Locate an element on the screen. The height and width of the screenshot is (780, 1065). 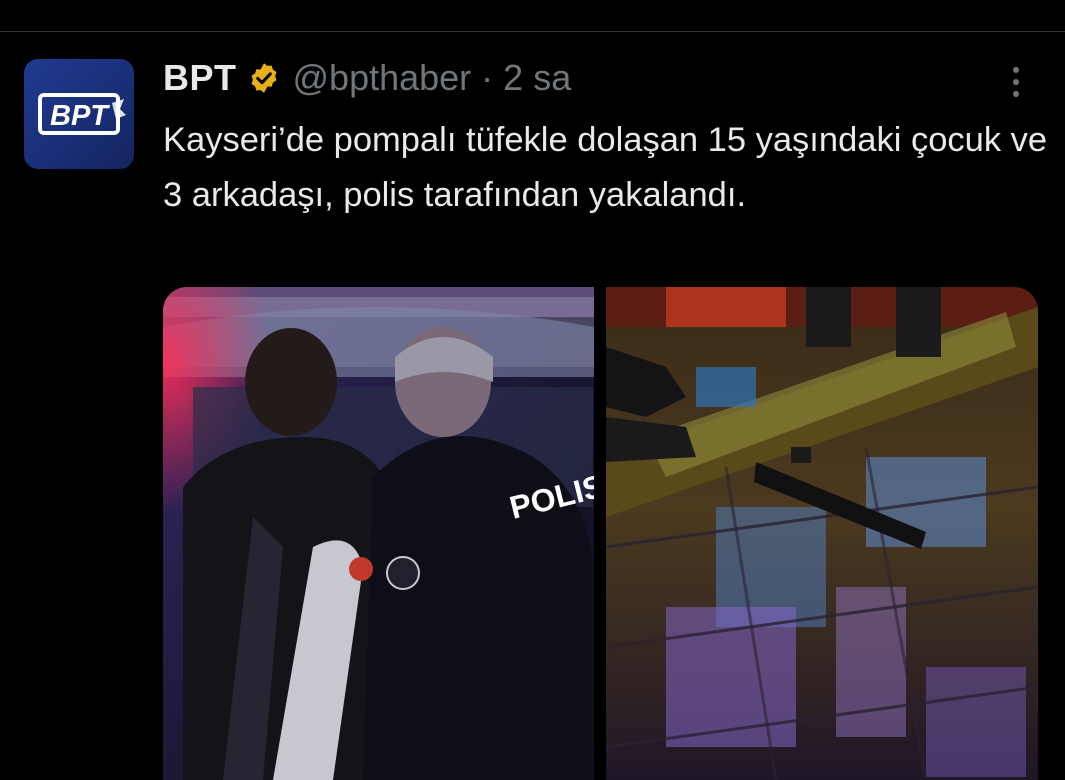
verified-badge-icon is located at coordinates (264, 78).